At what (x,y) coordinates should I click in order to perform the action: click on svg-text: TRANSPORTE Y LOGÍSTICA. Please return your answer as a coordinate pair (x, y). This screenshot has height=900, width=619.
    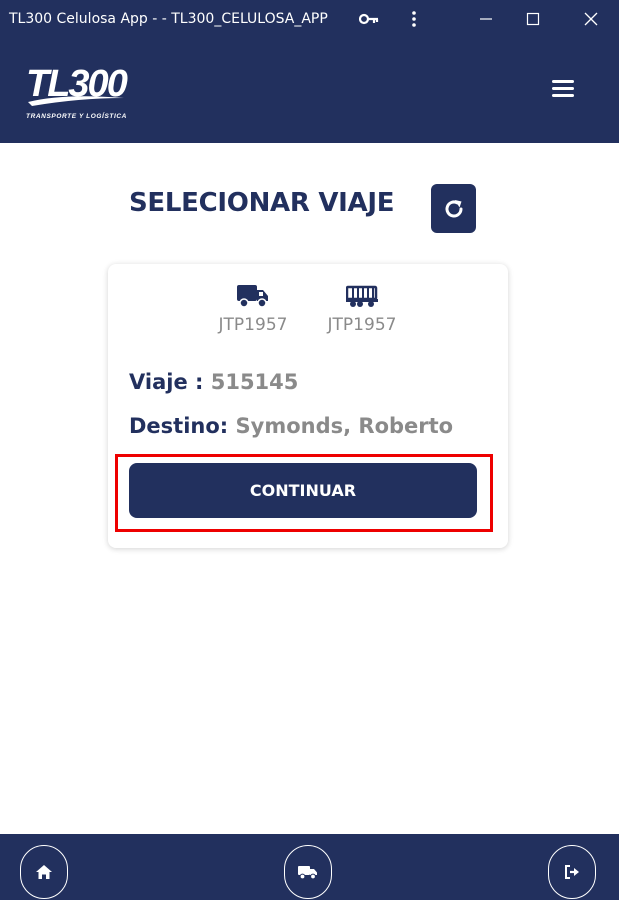
    Looking at the image, I should click on (76, 115).